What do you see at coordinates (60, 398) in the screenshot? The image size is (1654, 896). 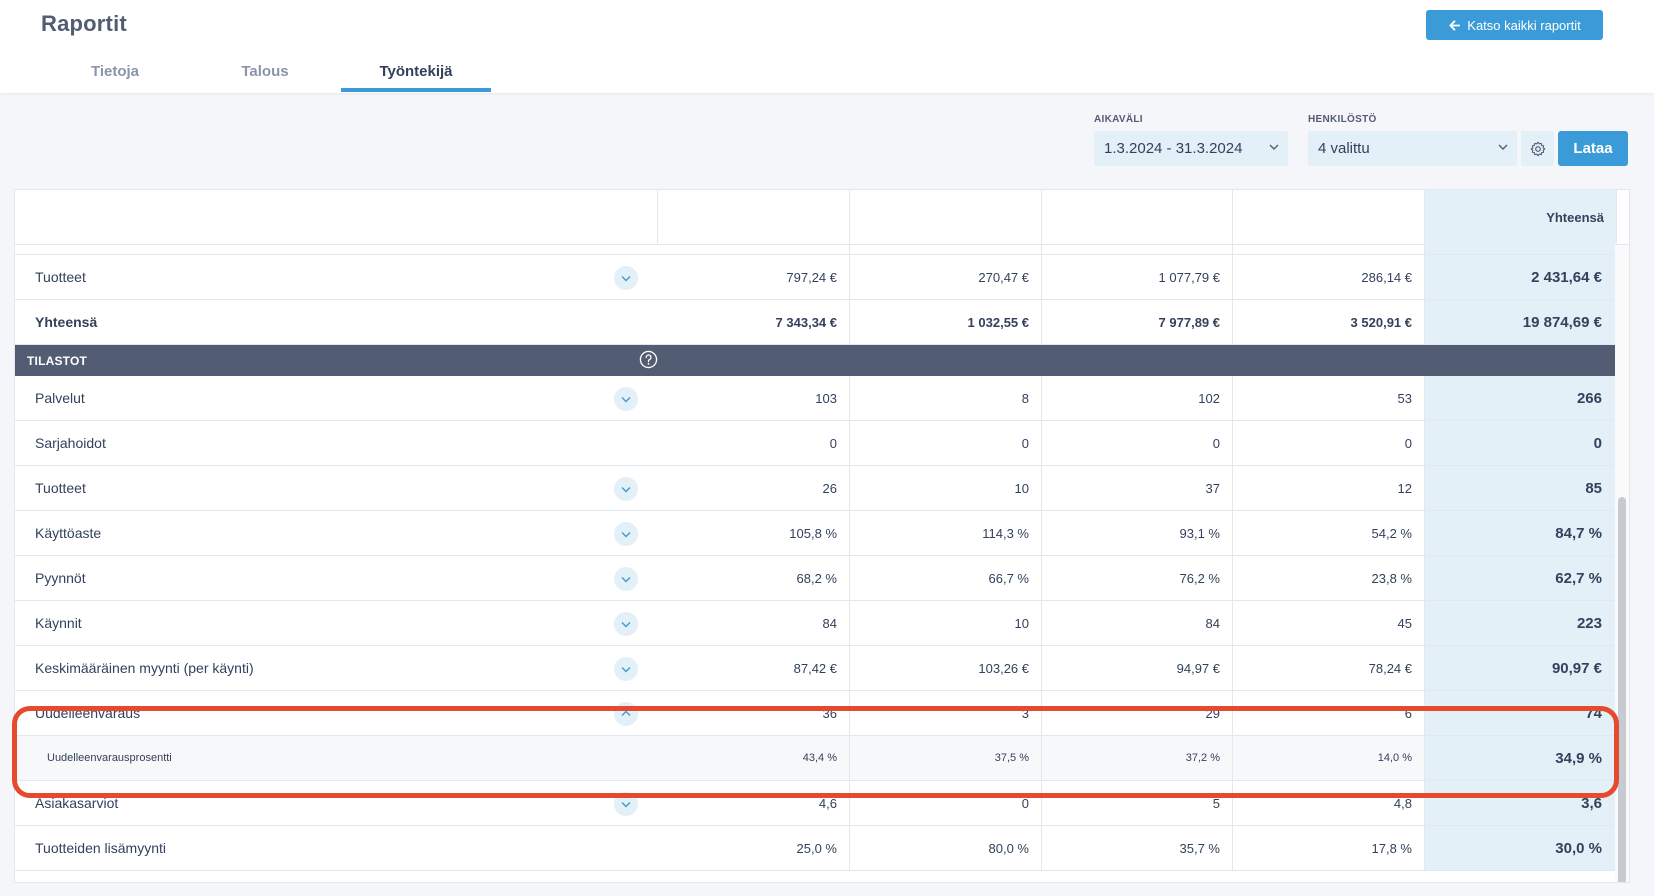 I see `row-label: Palvelut` at bounding box center [60, 398].